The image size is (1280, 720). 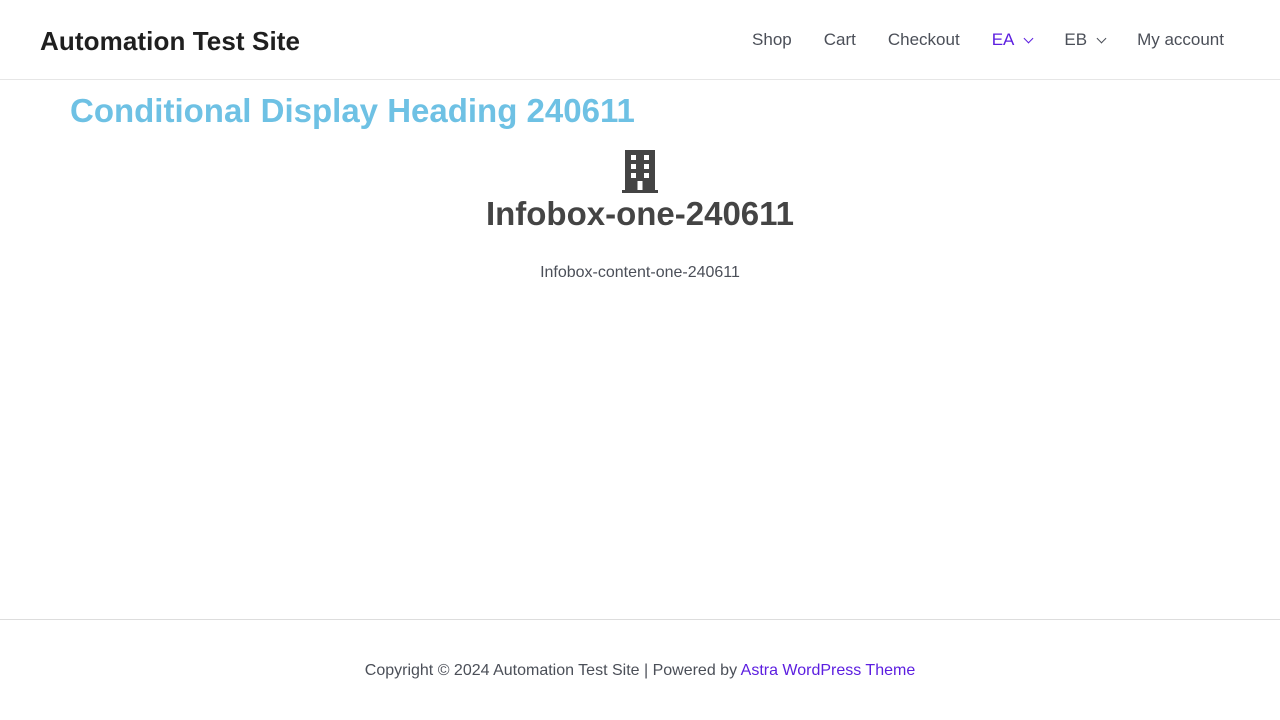 What do you see at coordinates (170, 41) in the screenshot?
I see `site-title-link: Automation Test Site` at bounding box center [170, 41].